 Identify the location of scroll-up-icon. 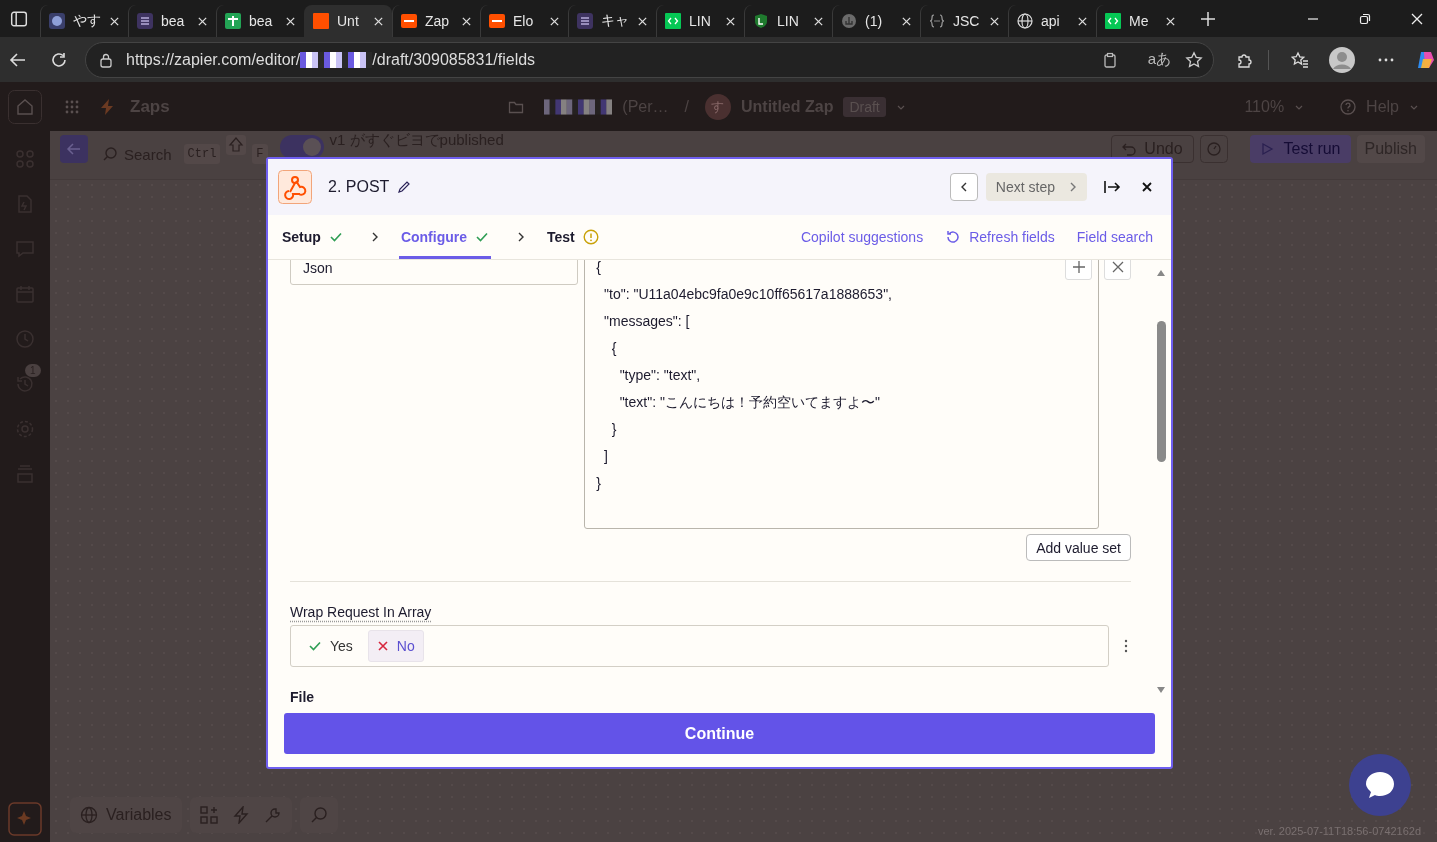
(1161, 273).